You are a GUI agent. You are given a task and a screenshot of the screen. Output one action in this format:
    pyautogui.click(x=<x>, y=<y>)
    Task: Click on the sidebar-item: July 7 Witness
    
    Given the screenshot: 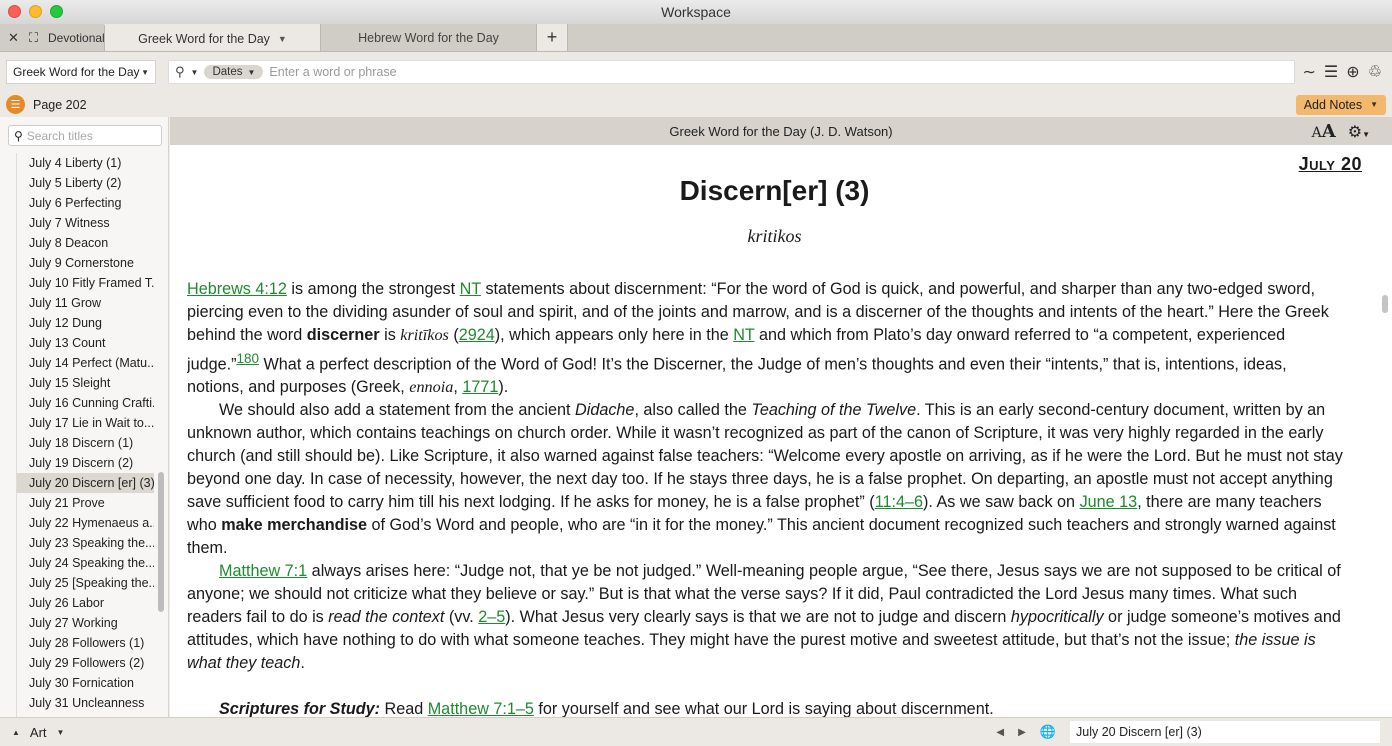 What is the action you would take?
    pyautogui.click(x=85, y=223)
    